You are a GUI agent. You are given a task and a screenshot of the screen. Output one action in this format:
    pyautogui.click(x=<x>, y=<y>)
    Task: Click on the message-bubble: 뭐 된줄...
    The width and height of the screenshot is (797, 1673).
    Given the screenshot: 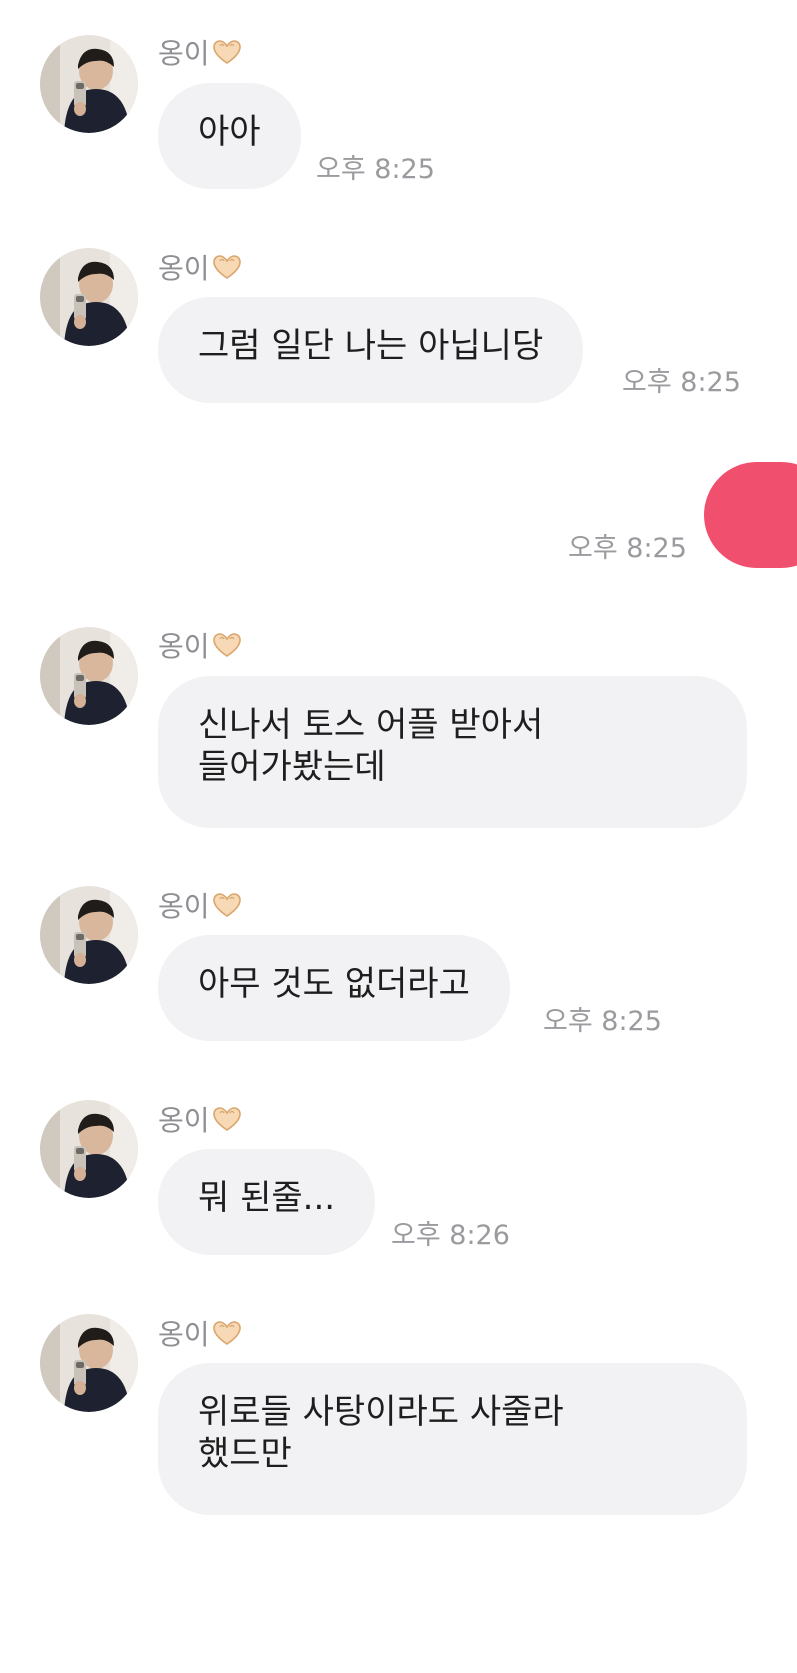 What is the action you would take?
    pyautogui.click(x=267, y=1202)
    